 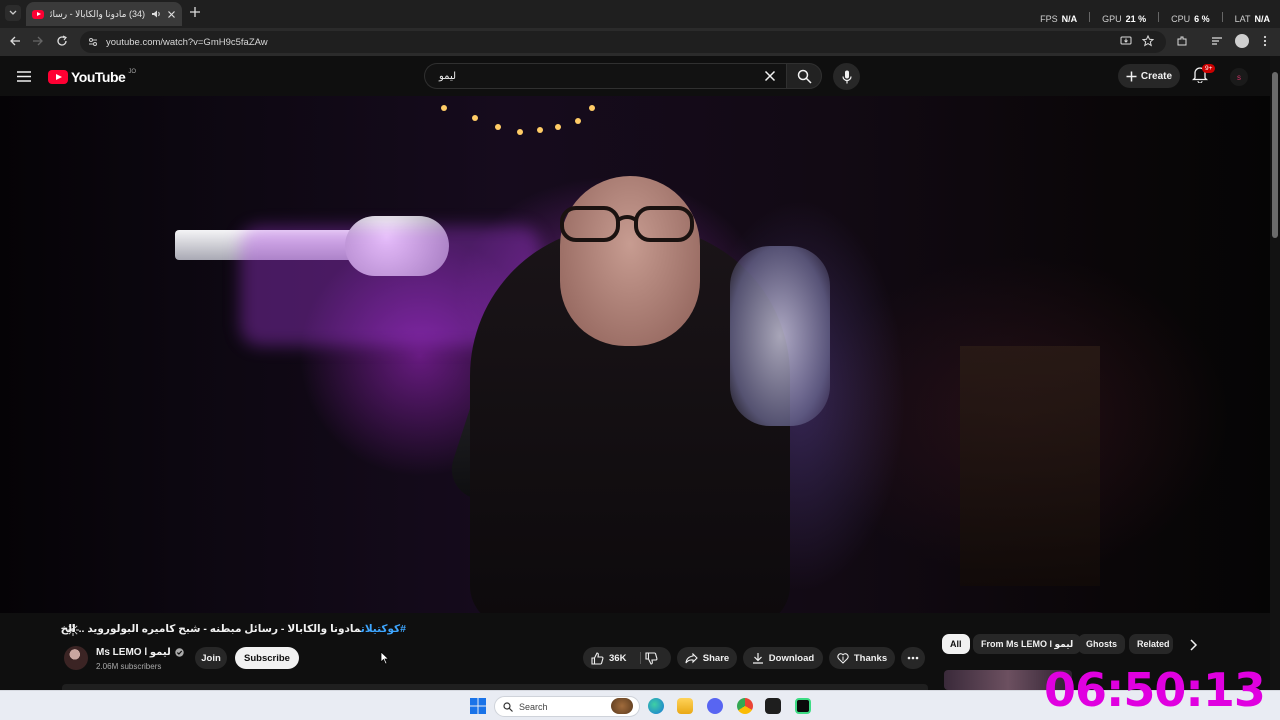 I want to click on close-tab-icon, so click(x=171, y=14).